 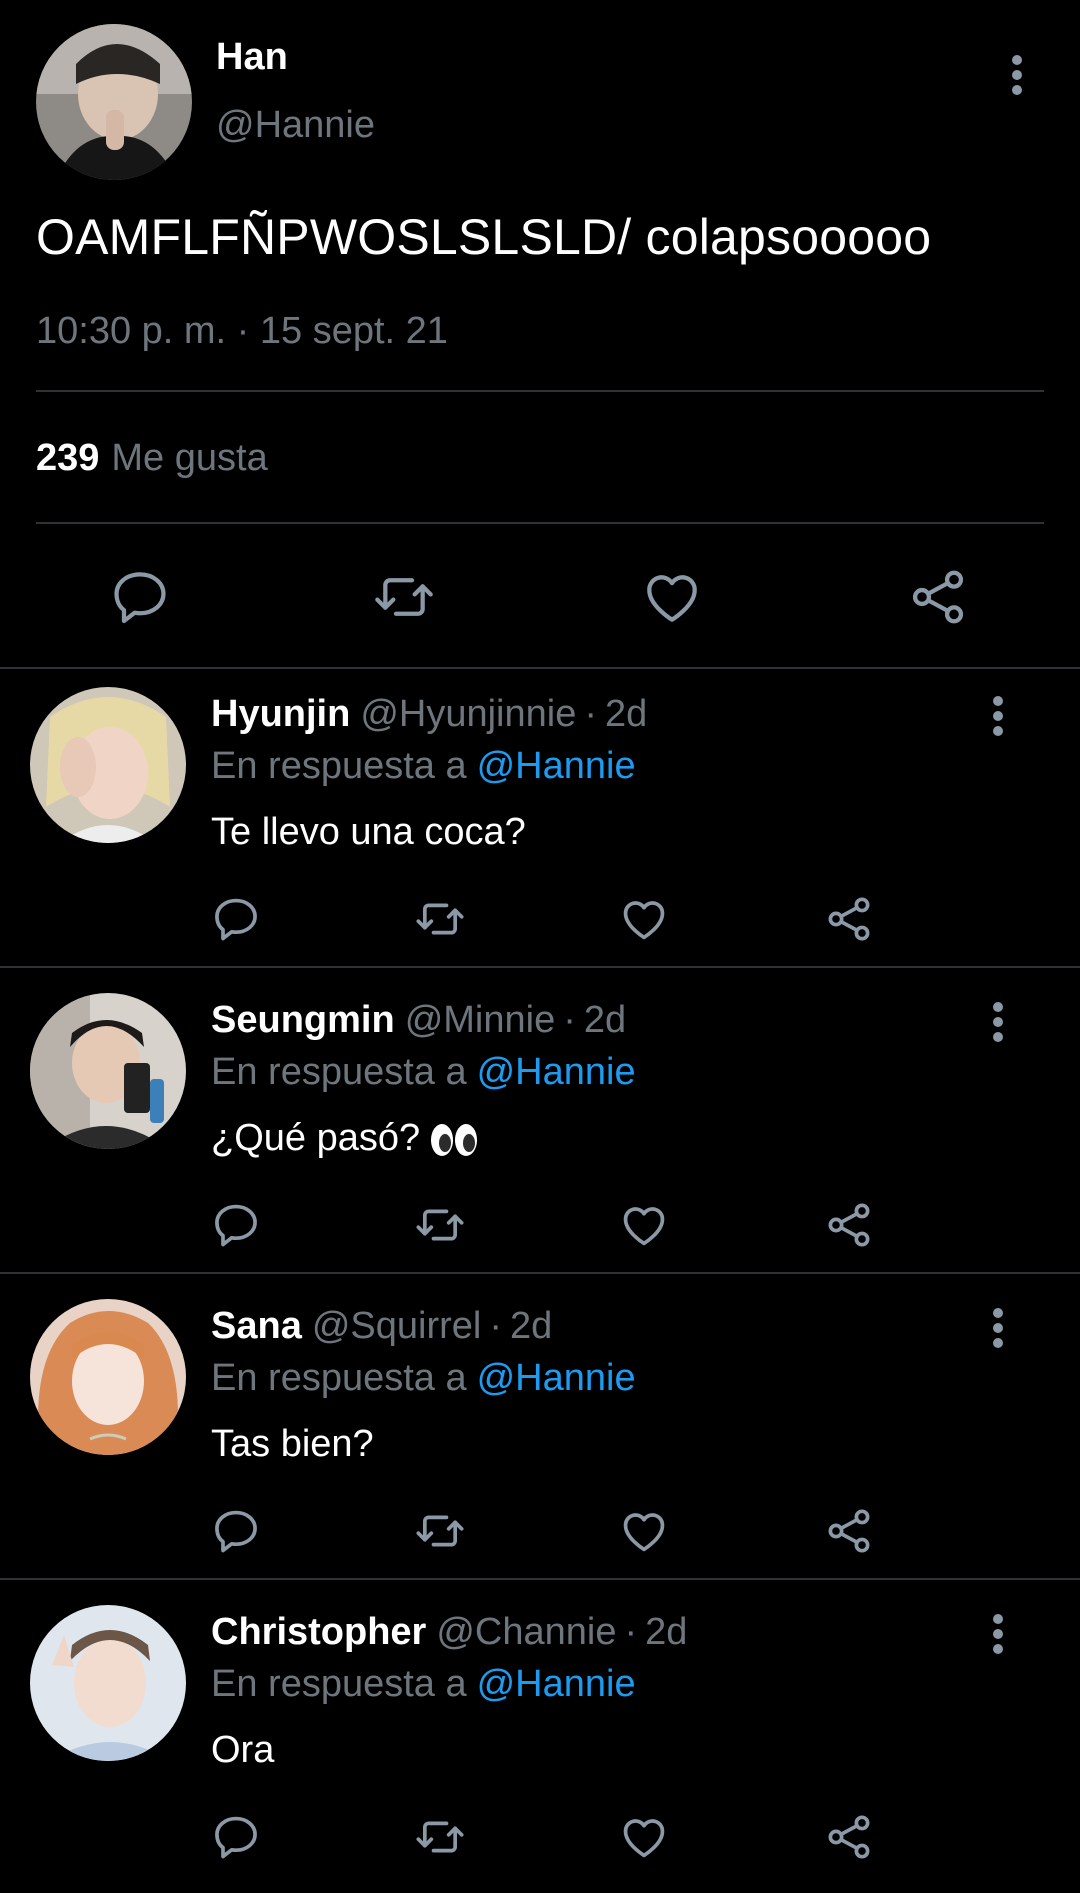 I want to click on reply-text: Te llevo una coca?, so click(x=368, y=832).